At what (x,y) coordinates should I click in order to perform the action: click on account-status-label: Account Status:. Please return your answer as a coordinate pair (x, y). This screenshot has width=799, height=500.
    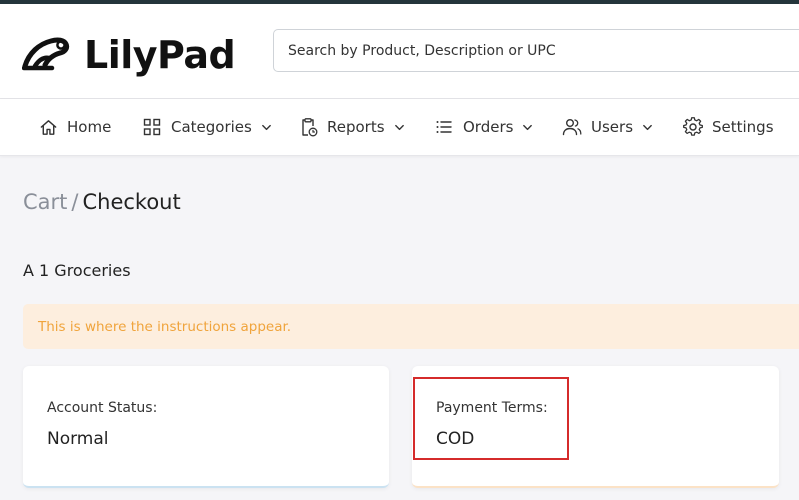
    Looking at the image, I should click on (102, 408).